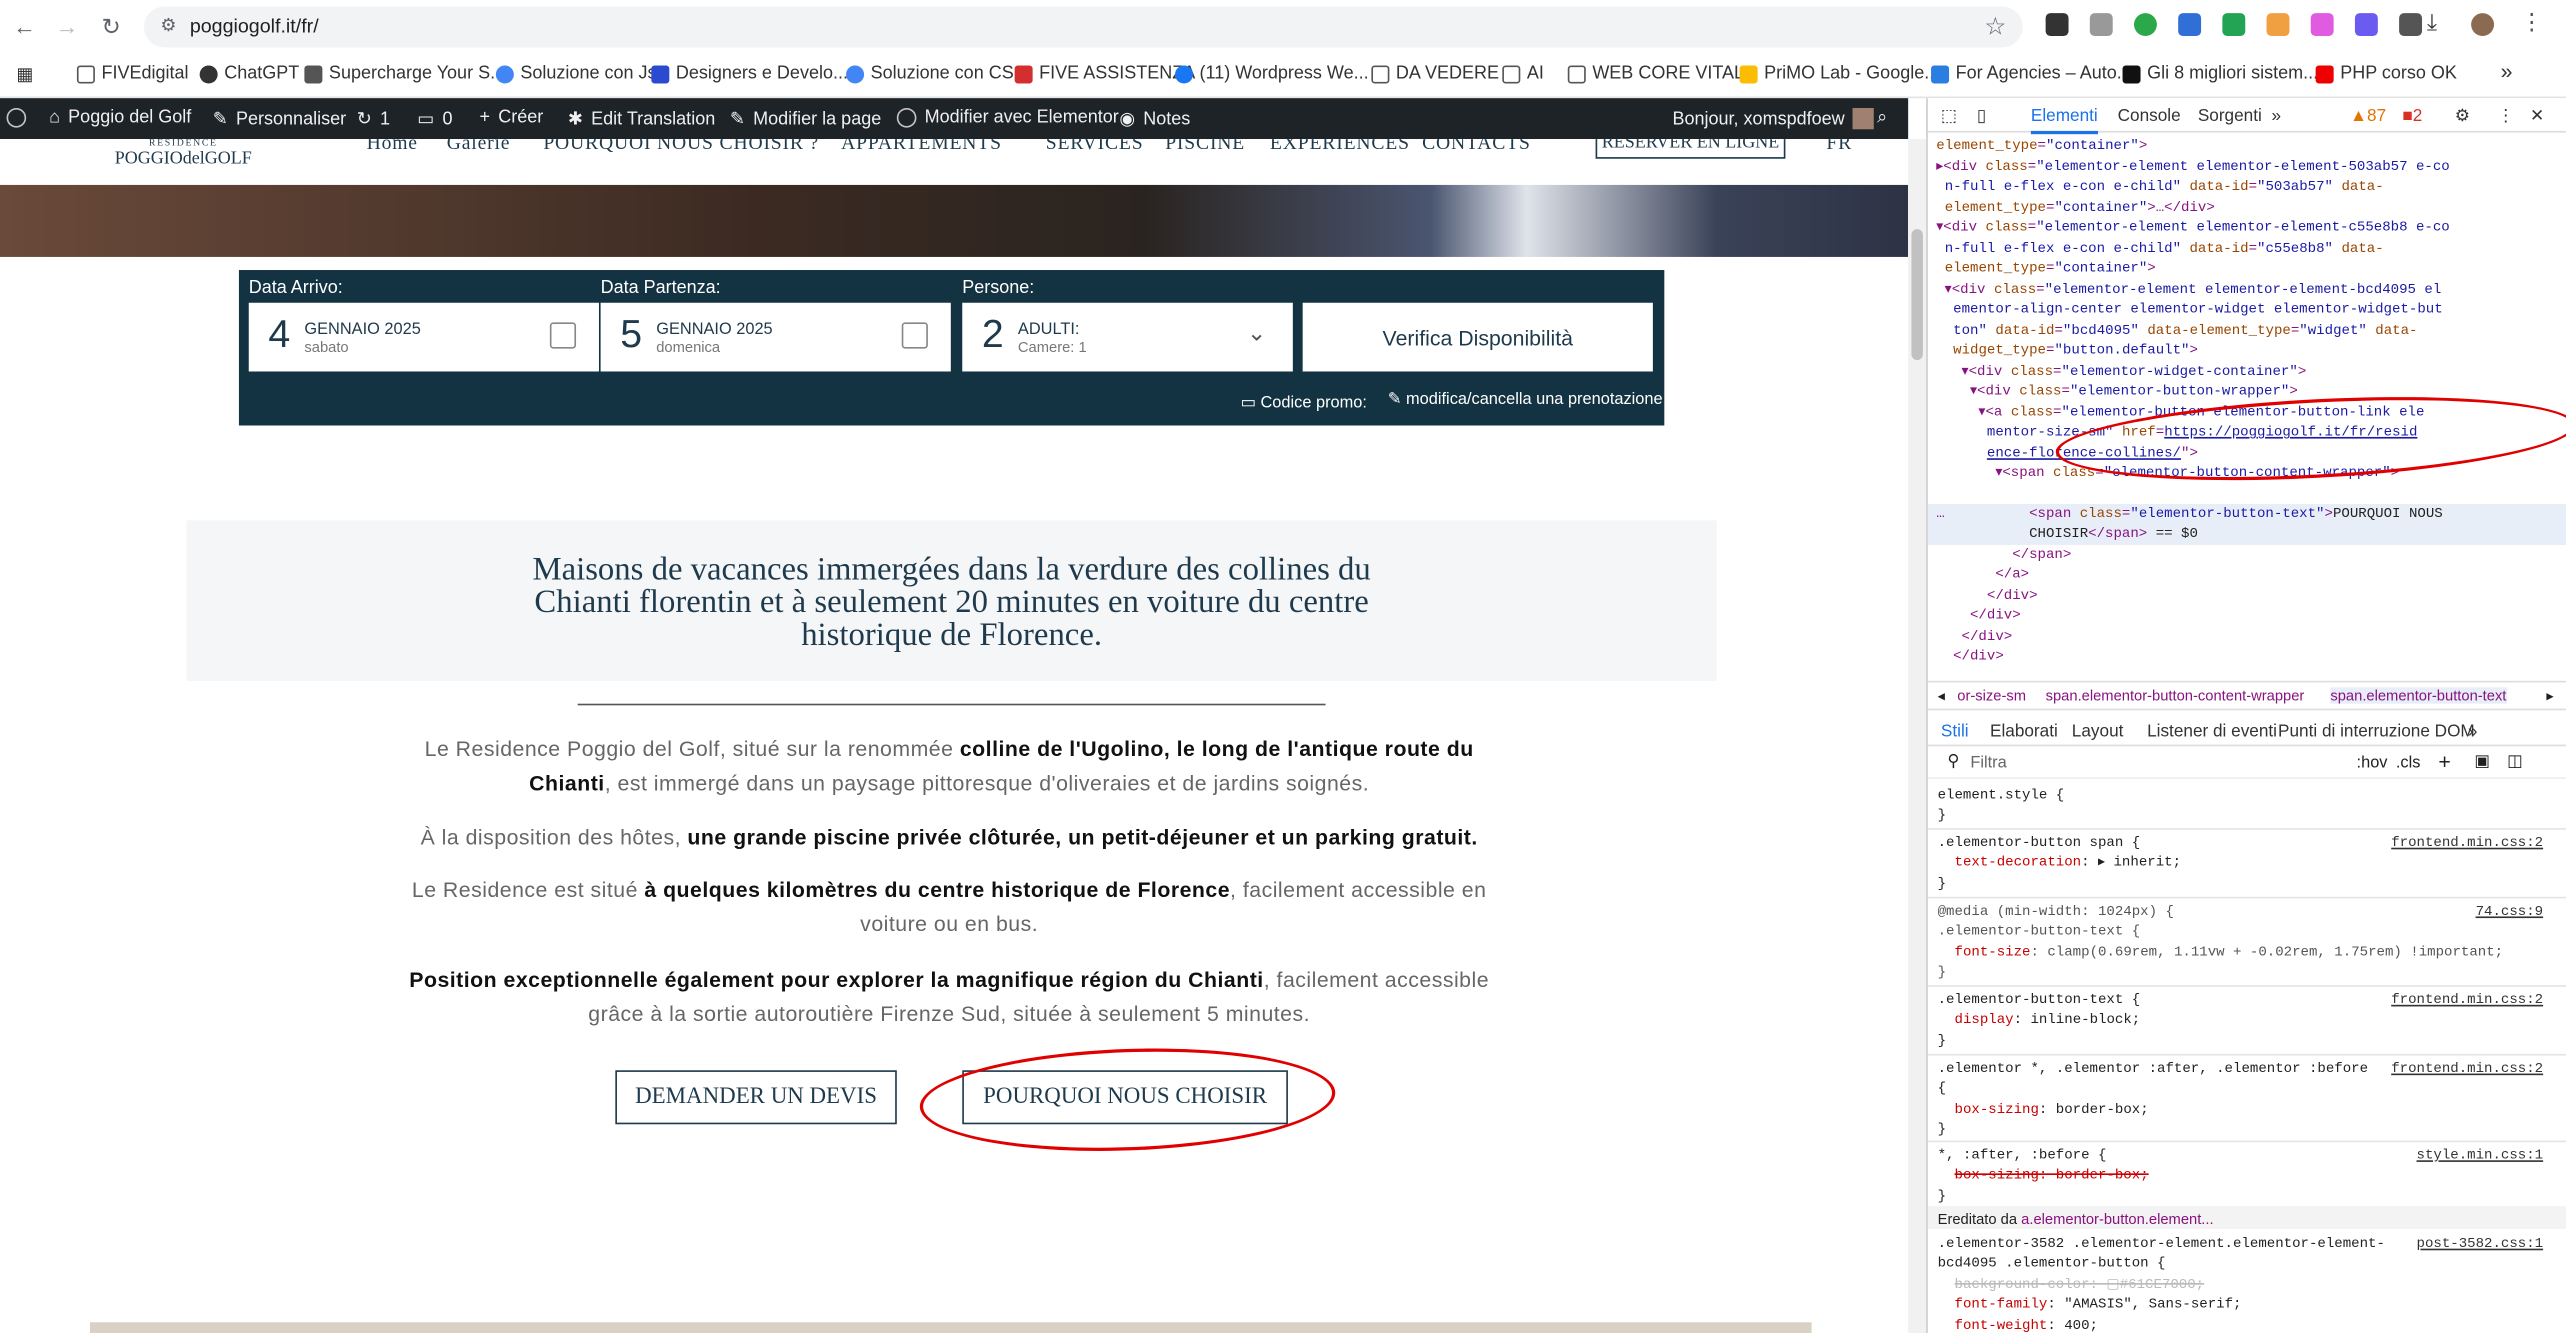  Describe the element at coordinates (2101, 25) in the screenshot. I see `extension-camera-icon` at that location.